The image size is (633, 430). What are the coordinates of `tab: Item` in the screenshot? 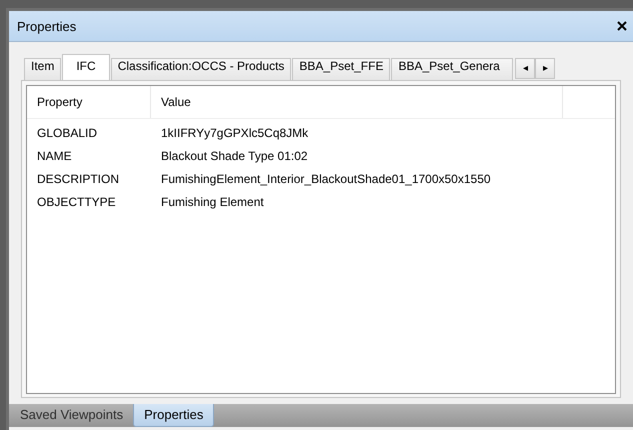 It's located at (43, 69).